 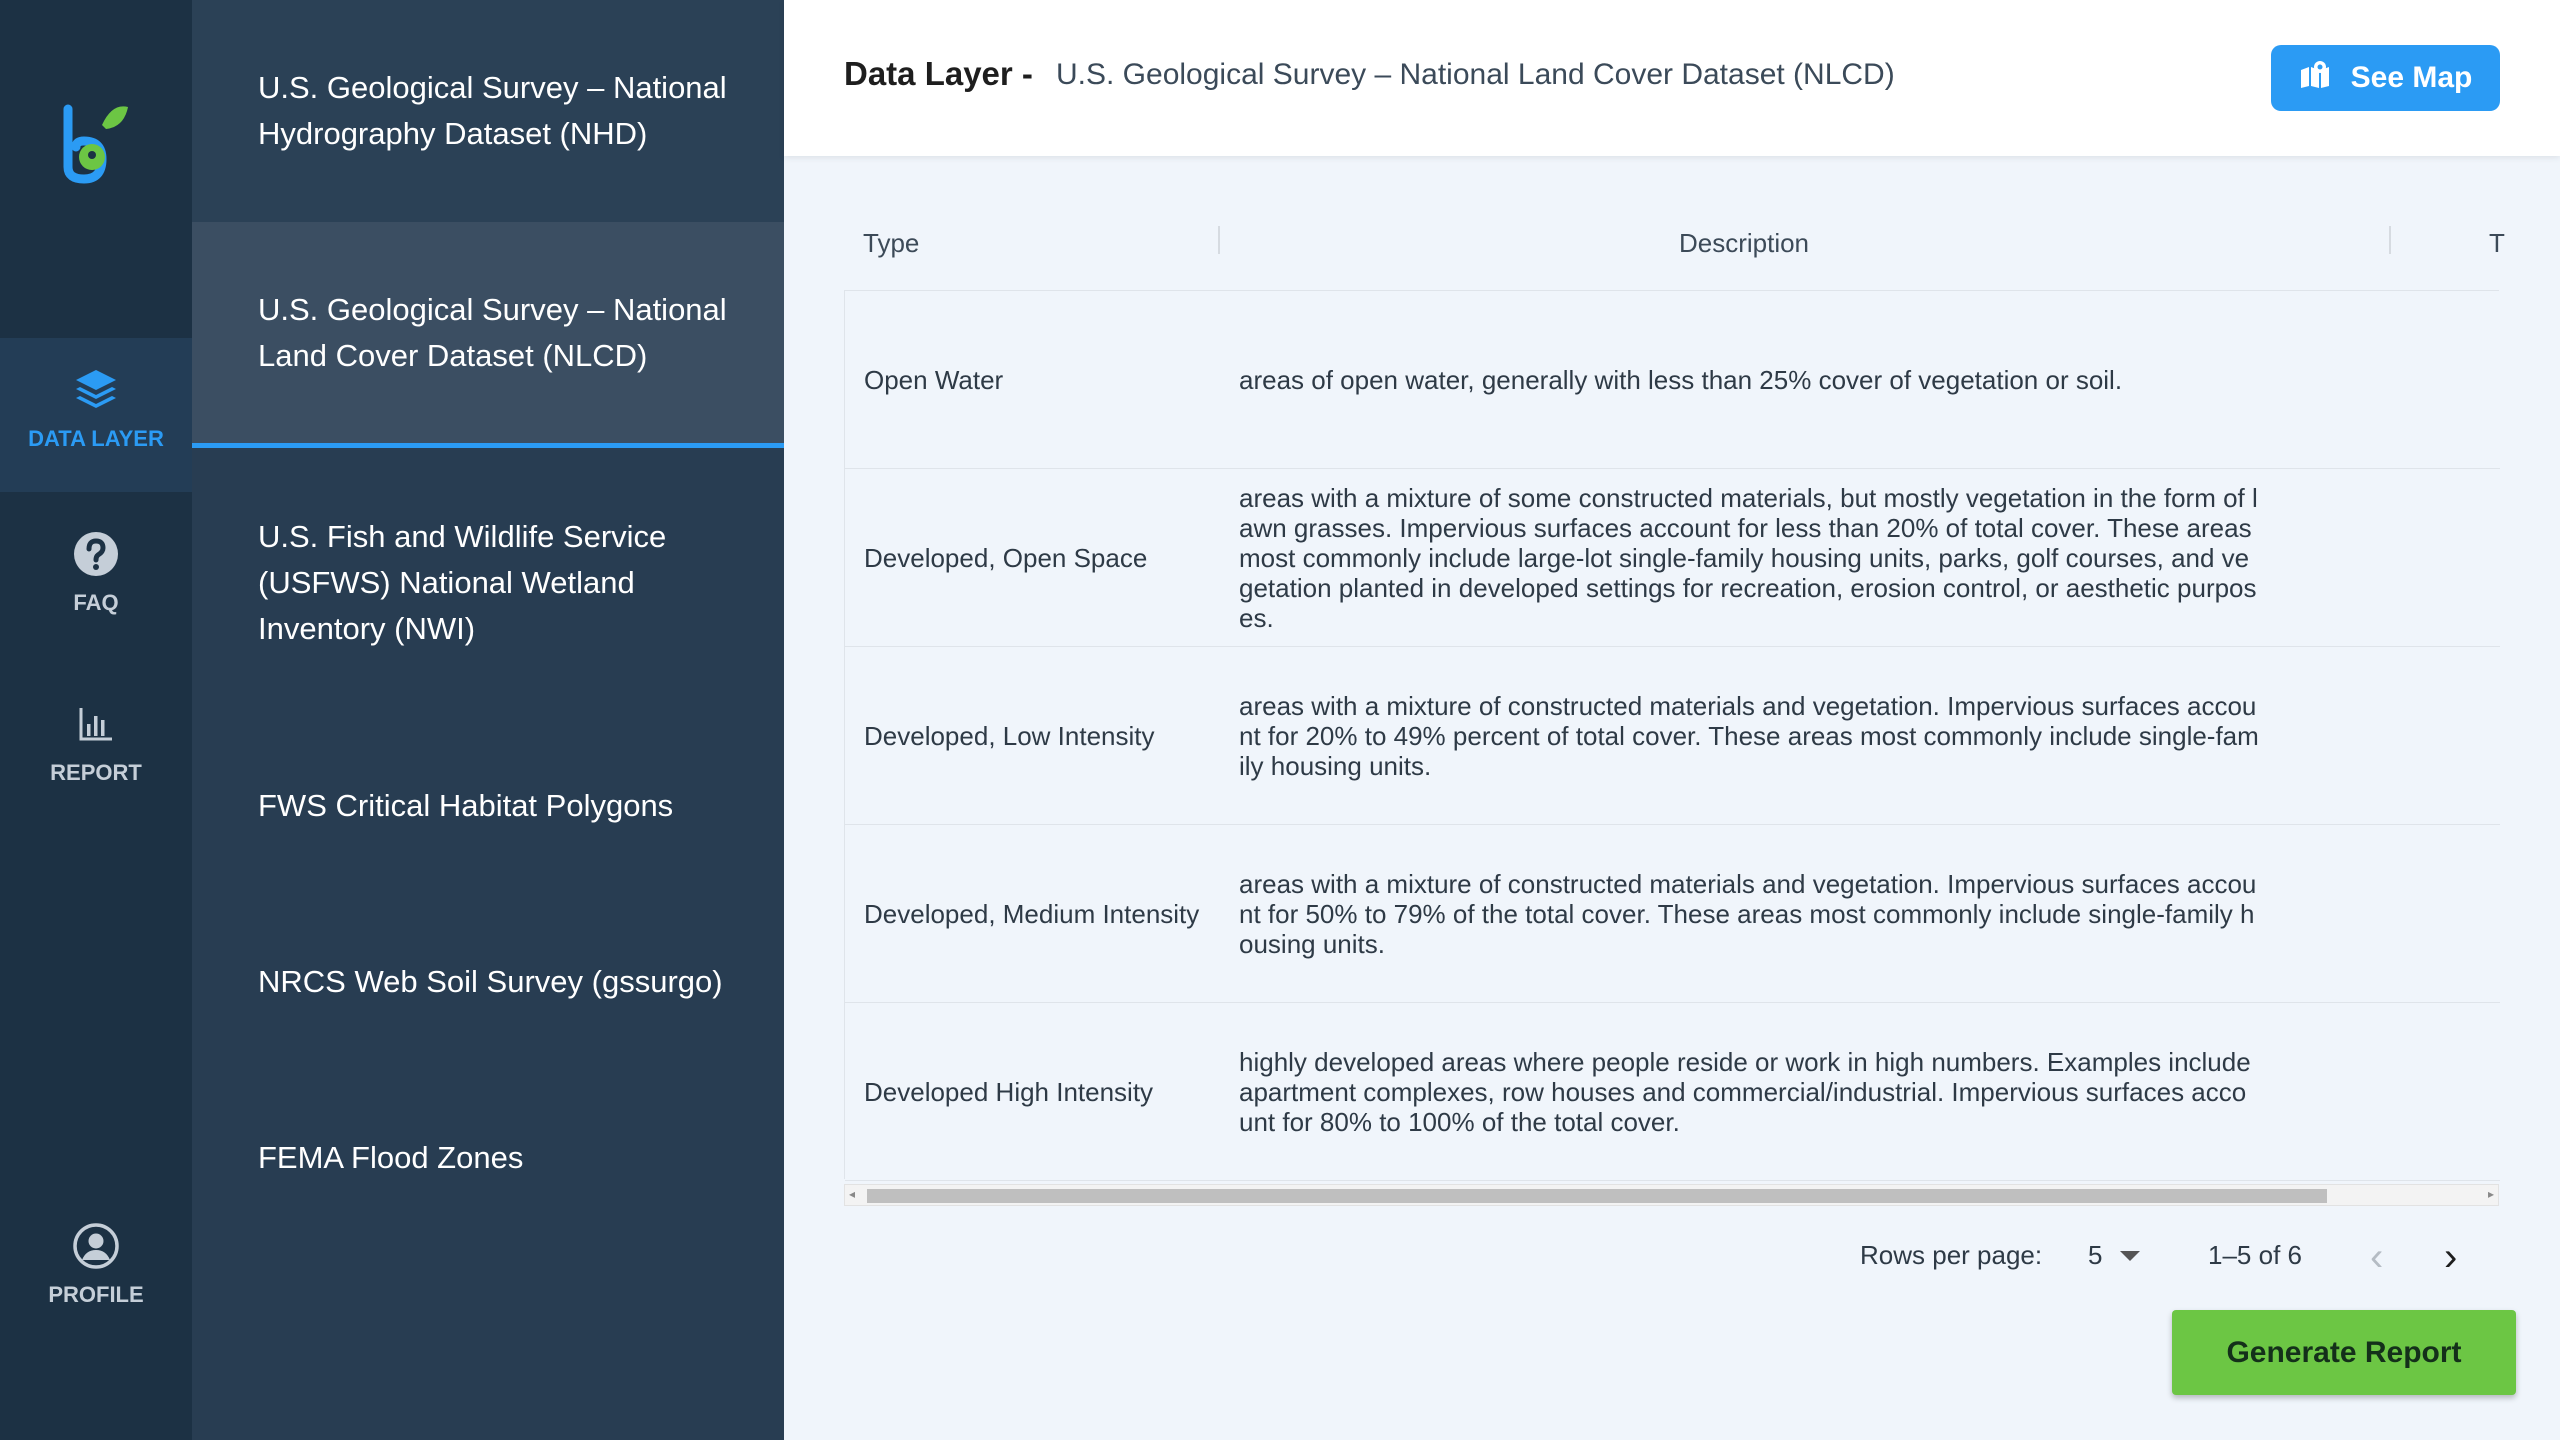 I want to click on rows-per-page-label: Rows per page:, so click(x=1951, y=1255).